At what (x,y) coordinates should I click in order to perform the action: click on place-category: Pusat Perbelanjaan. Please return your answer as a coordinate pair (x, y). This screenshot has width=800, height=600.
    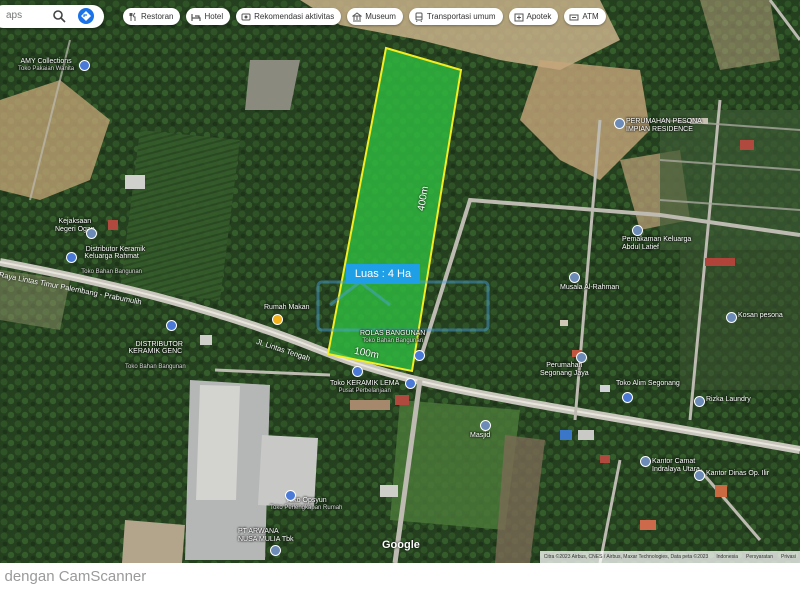
    Looking at the image, I should click on (364, 390).